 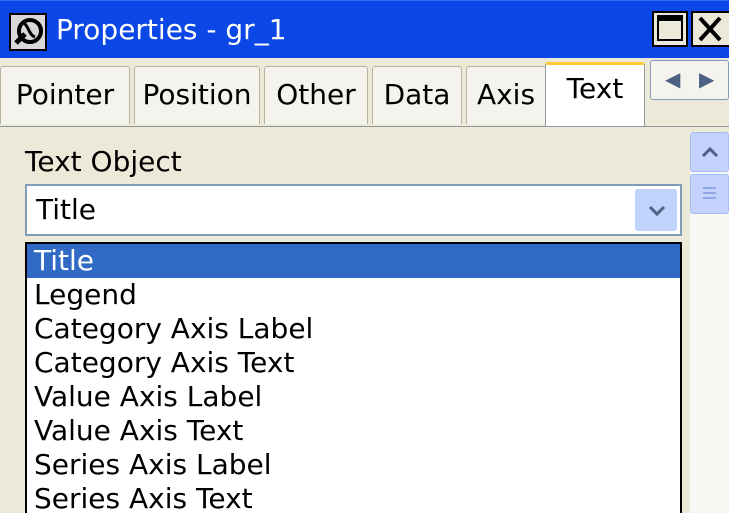 I want to click on arrow-left-icon: ◀, so click(x=672, y=79).